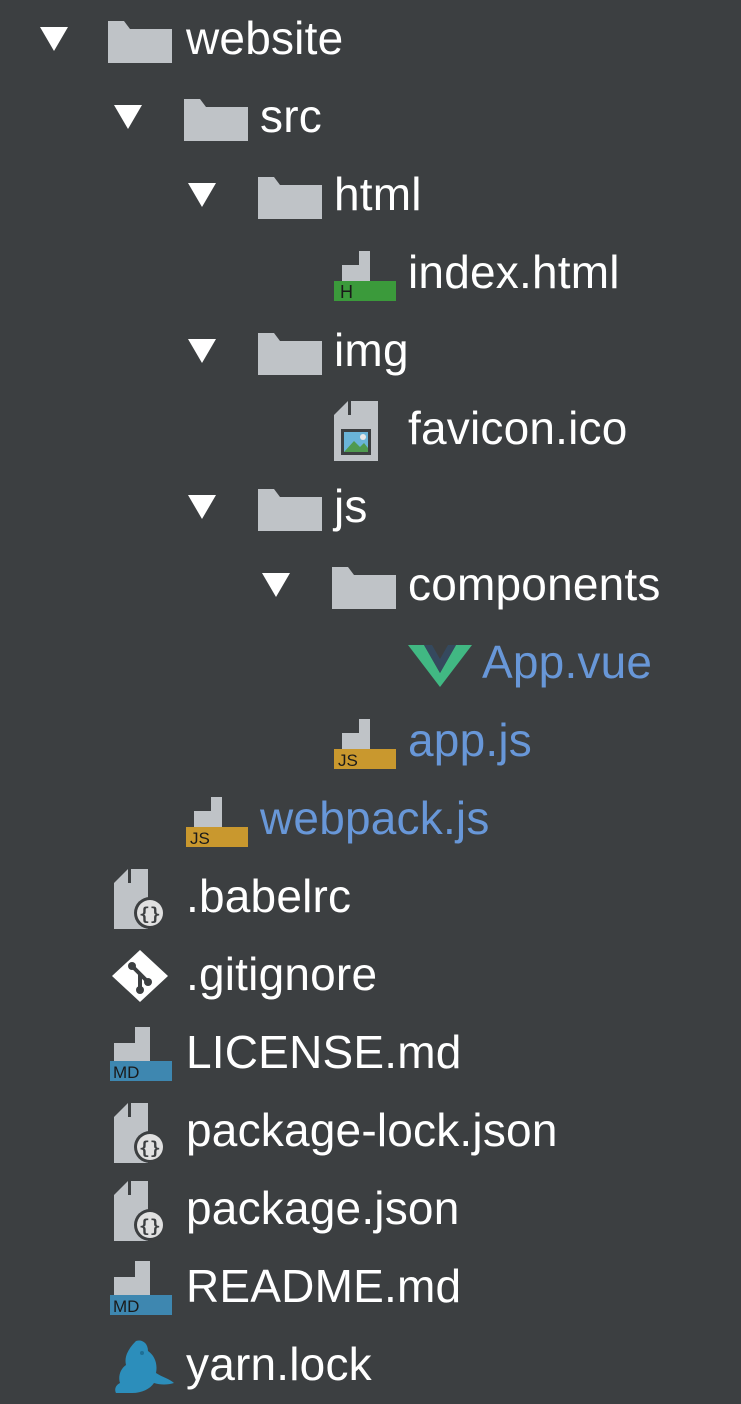 This screenshot has height=1404, width=741. I want to click on tree-item-html: html, so click(370, 195).